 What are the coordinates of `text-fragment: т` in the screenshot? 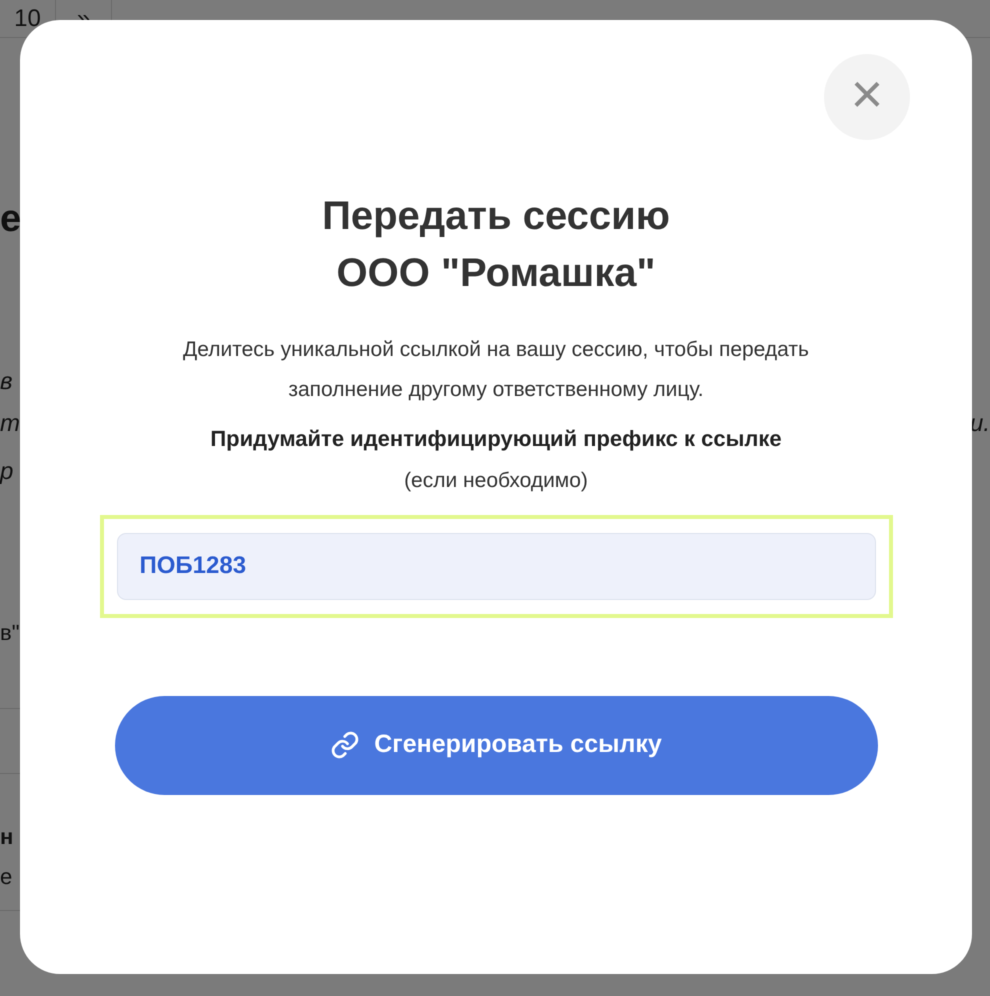 It's located at (10, 424).